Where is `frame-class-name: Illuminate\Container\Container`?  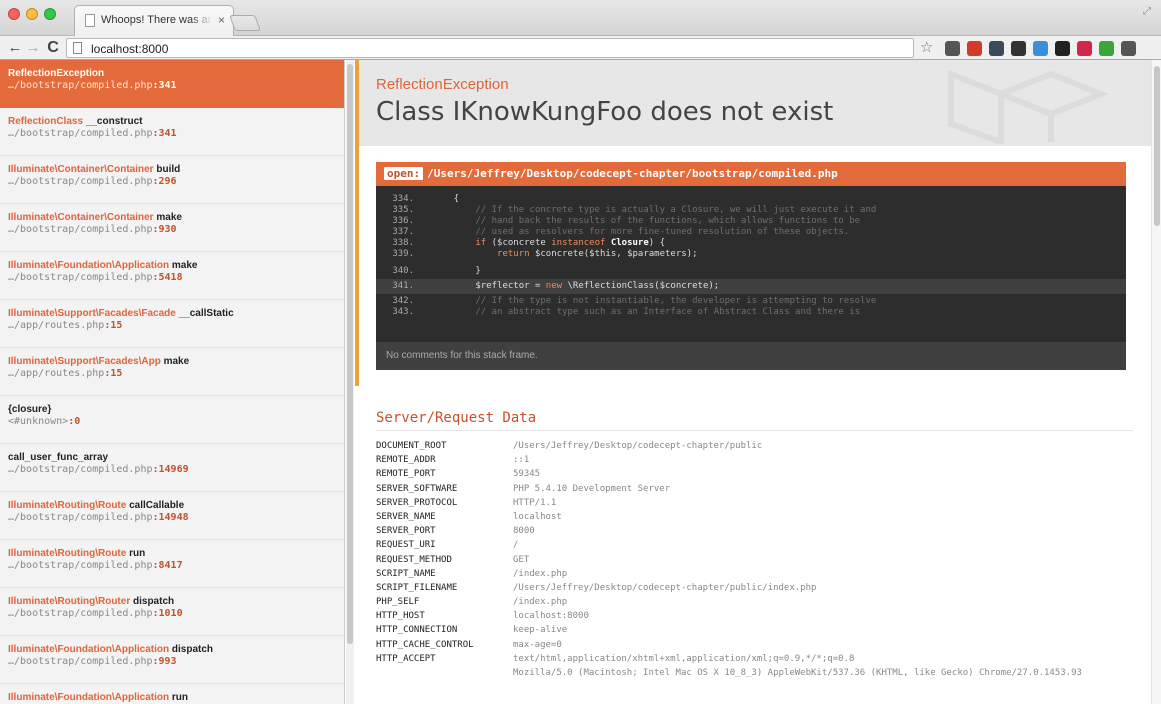
frame-class-name: Illuminate\Container\Container is located at coordinates (81, 169).